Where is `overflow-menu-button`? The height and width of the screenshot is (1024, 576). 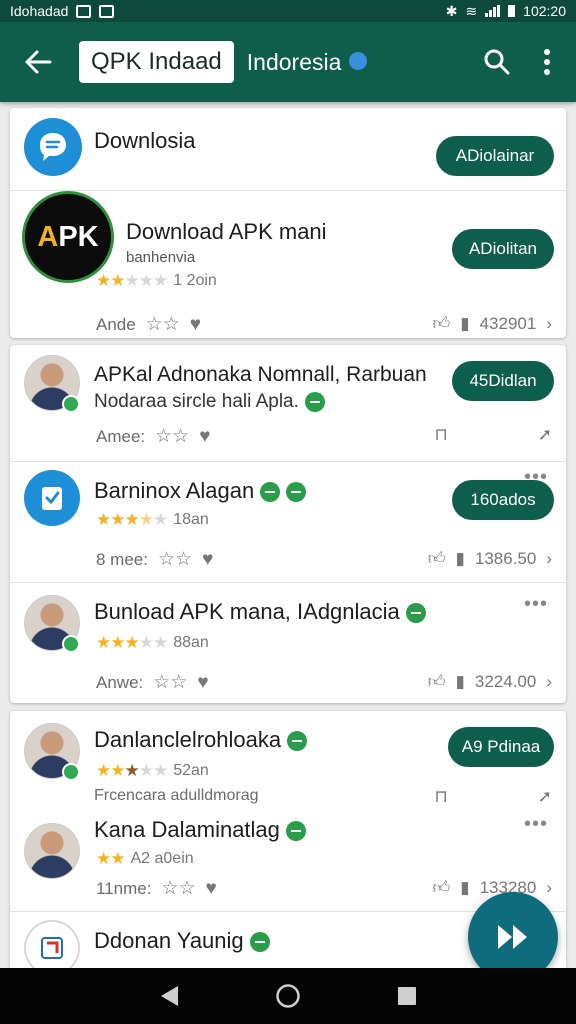 overflow-menu-button is located at coordinates (547, 62).